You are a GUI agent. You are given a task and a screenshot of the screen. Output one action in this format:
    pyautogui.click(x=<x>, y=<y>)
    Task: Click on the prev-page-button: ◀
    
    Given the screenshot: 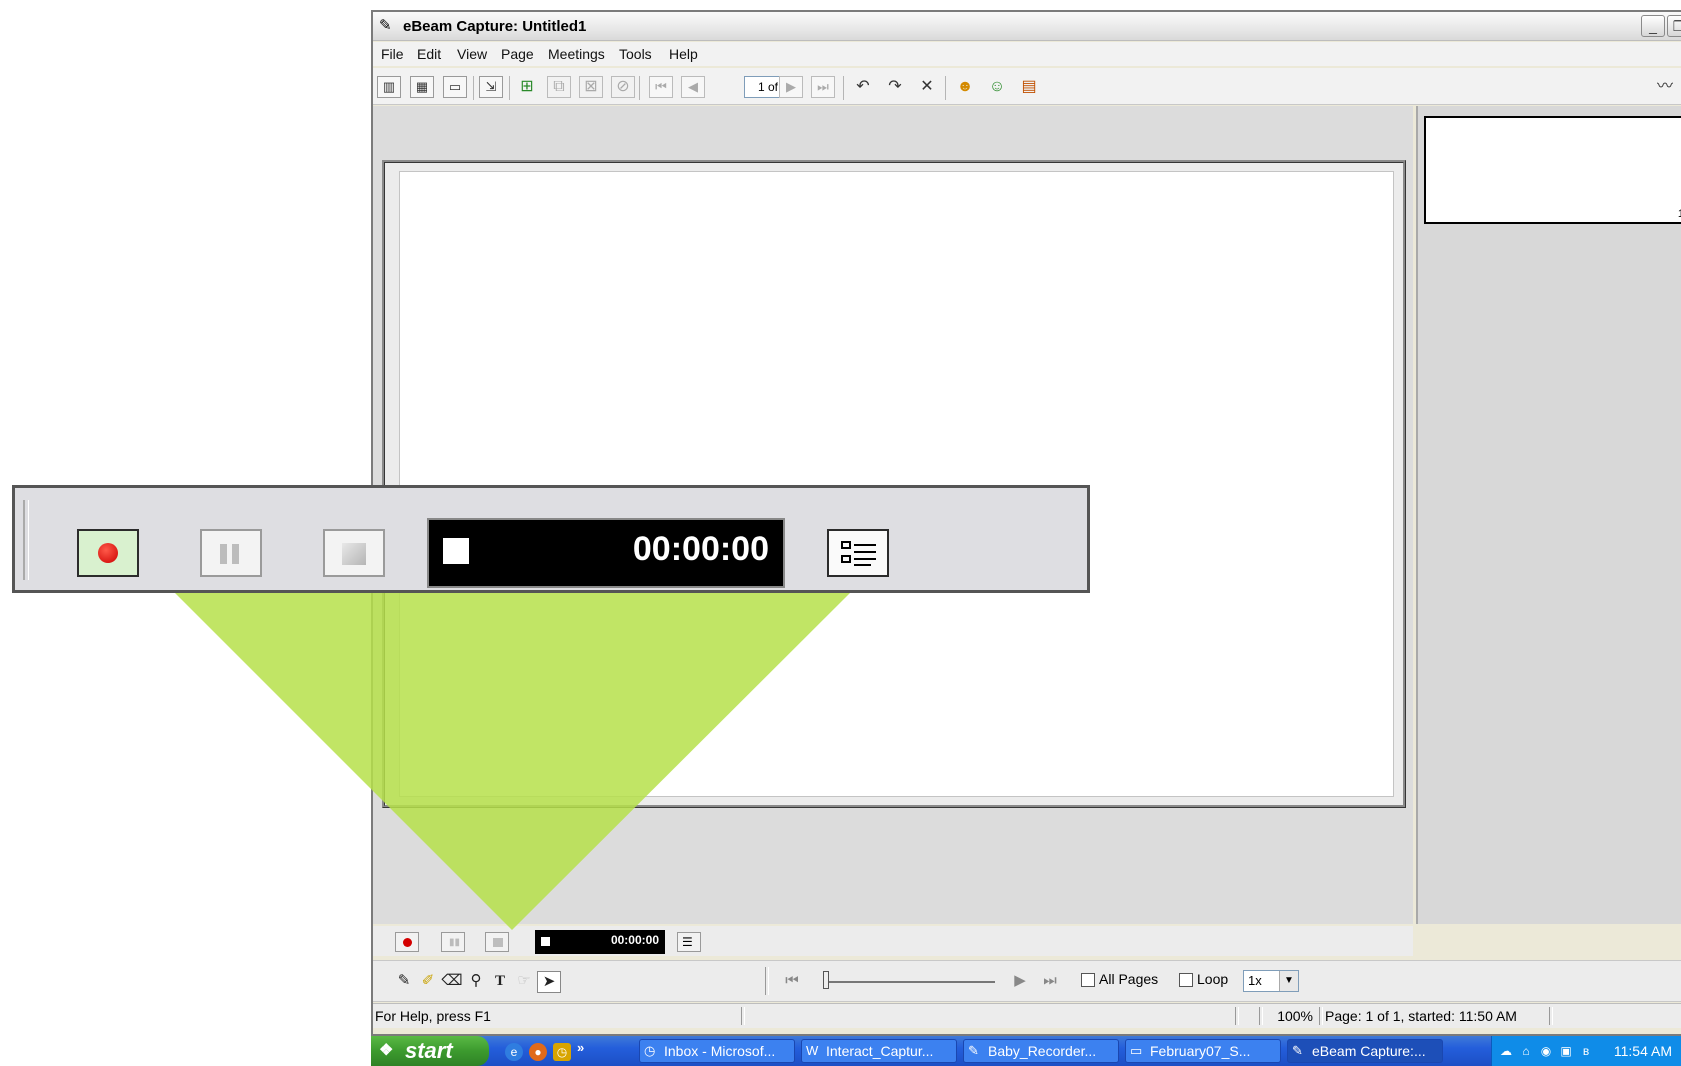 What is the action you would take?
    pyautogui.click(x=693, y=87)
    